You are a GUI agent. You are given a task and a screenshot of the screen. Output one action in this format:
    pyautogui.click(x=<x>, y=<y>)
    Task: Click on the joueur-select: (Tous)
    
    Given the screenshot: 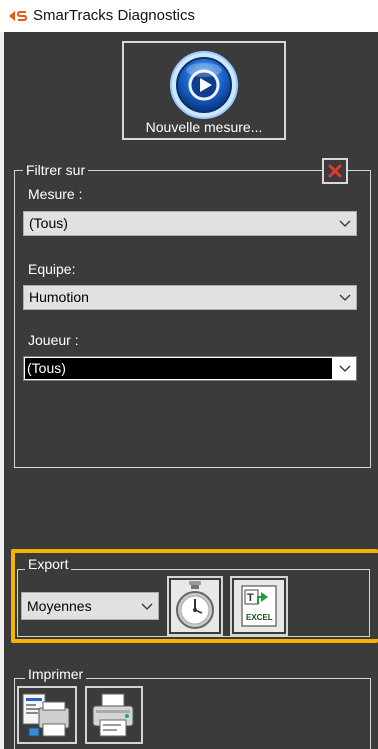 What is the action you would take?
    pyautogui.click(x=190, y=368)
    